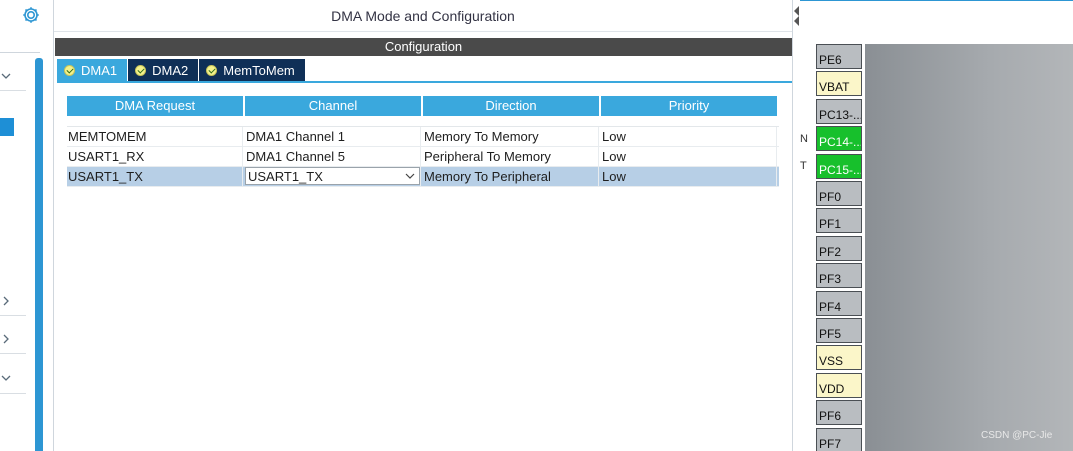 Image resolution: width=1073 pixels, height=451 pixels. Describe the element at coordinates (511, 136) in the screenshot. I see `cell-direction: Memory To Memory` at that location.